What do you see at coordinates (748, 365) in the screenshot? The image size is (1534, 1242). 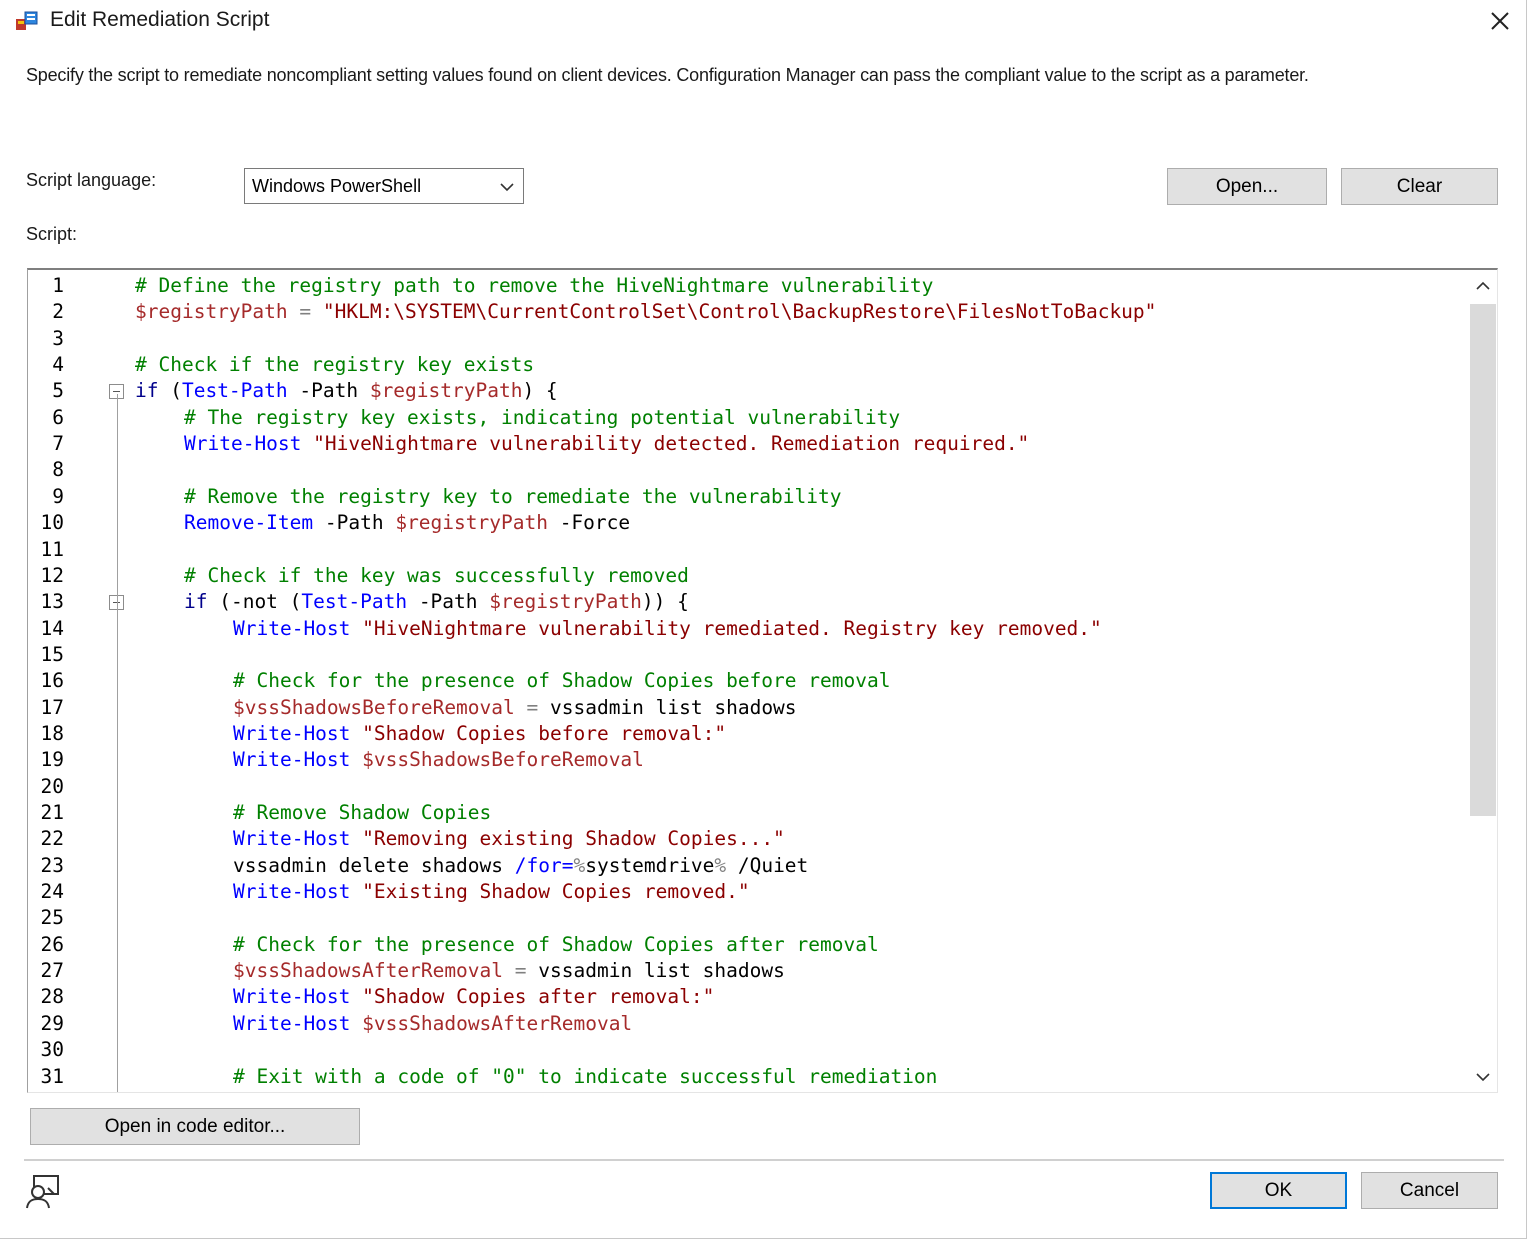 I see `code-line: 4 # Check if the registry key exists` at bounding box center [748, 365].